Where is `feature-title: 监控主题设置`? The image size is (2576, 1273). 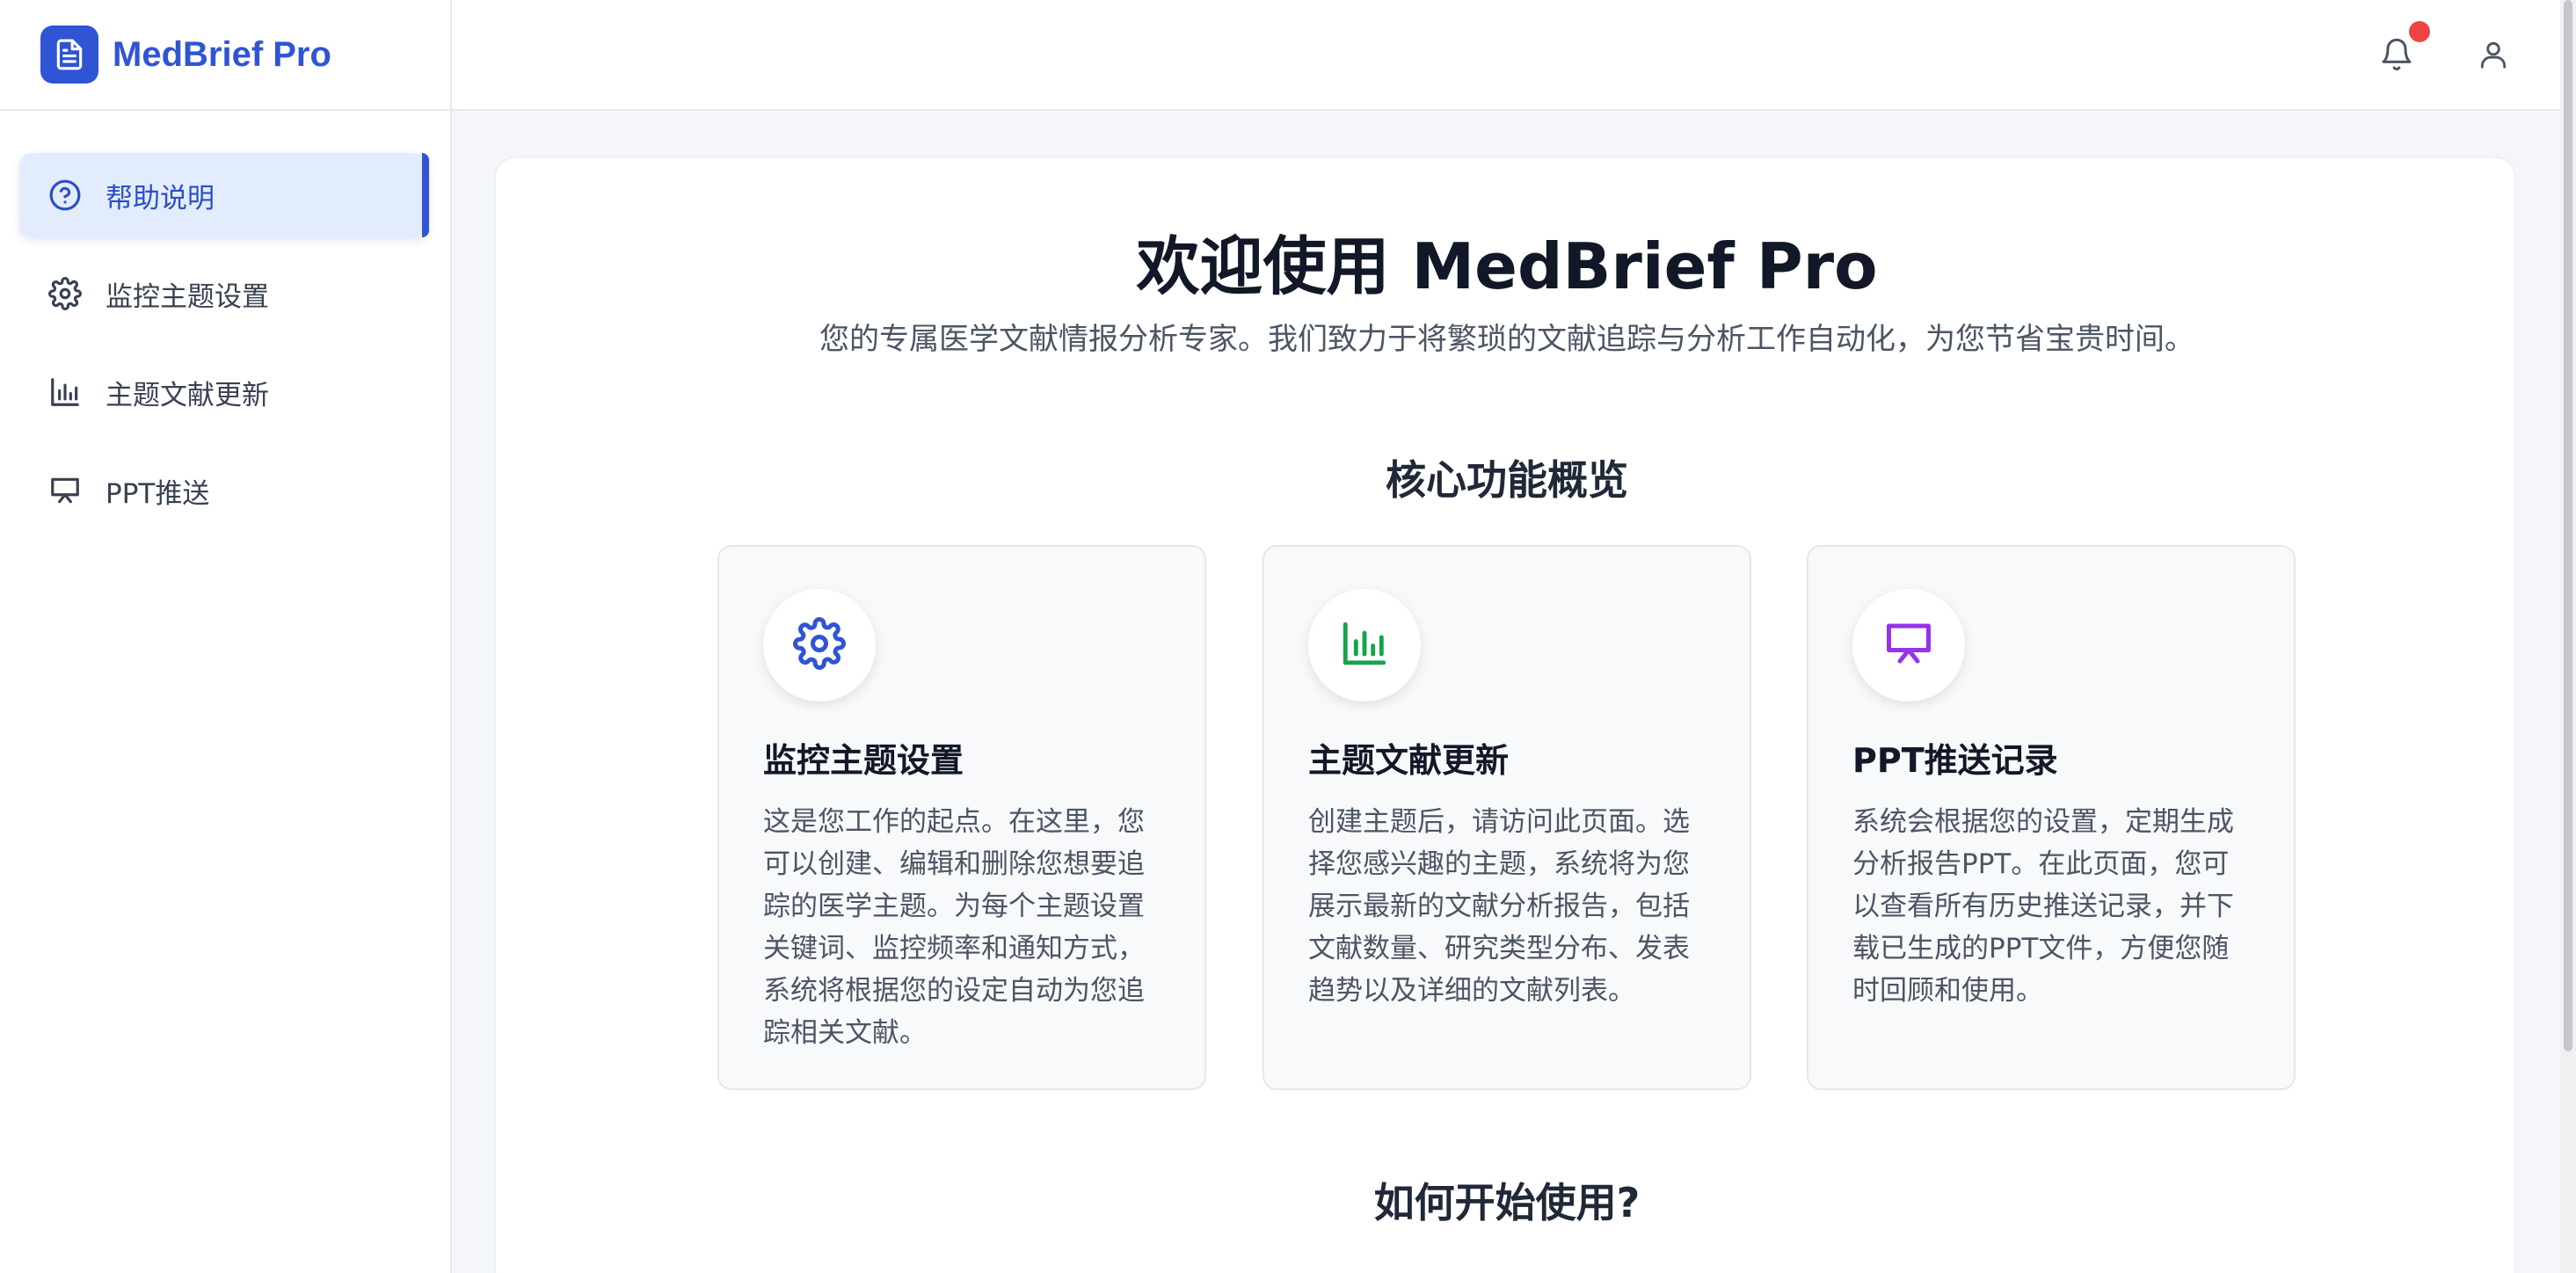
feature-title: 监控主题设置 is located at coordinates (863, 760).